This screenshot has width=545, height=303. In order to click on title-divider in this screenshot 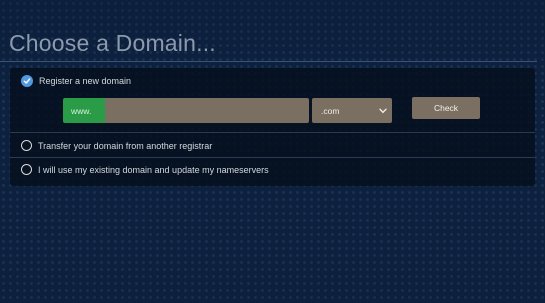, I will do `click(268, 61)`.